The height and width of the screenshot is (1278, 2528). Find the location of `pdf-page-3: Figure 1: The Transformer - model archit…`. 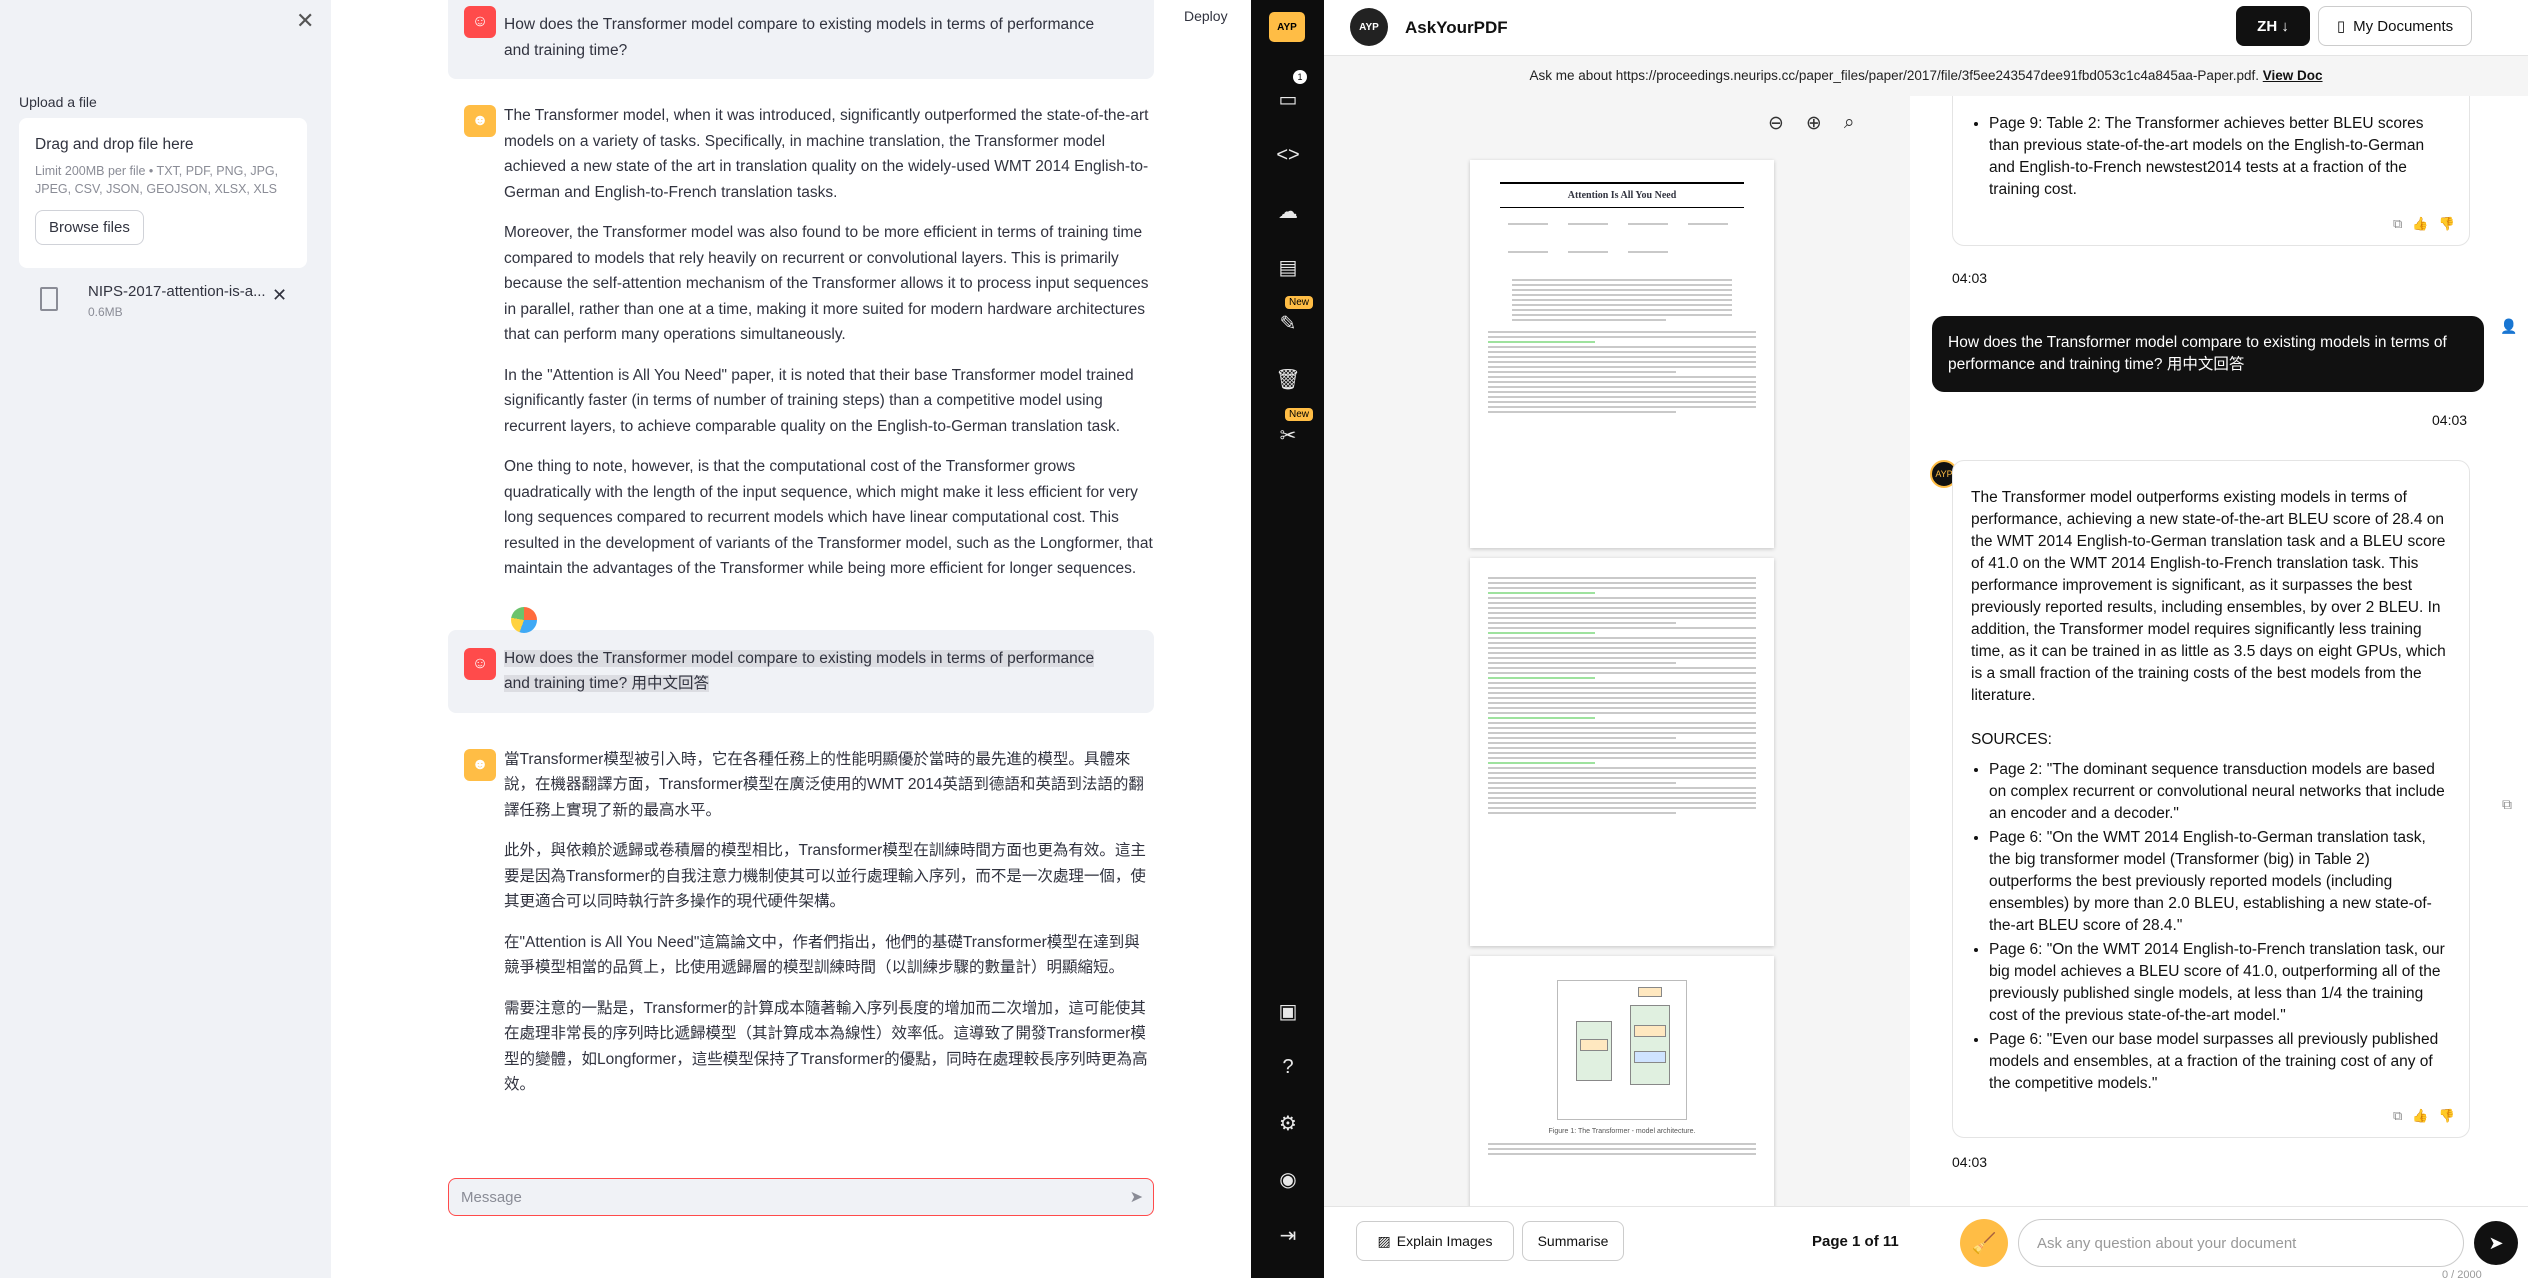

pdf-page-3: Figure 1: The Transformer - model archit… is located at coordinates (1622, 1081).